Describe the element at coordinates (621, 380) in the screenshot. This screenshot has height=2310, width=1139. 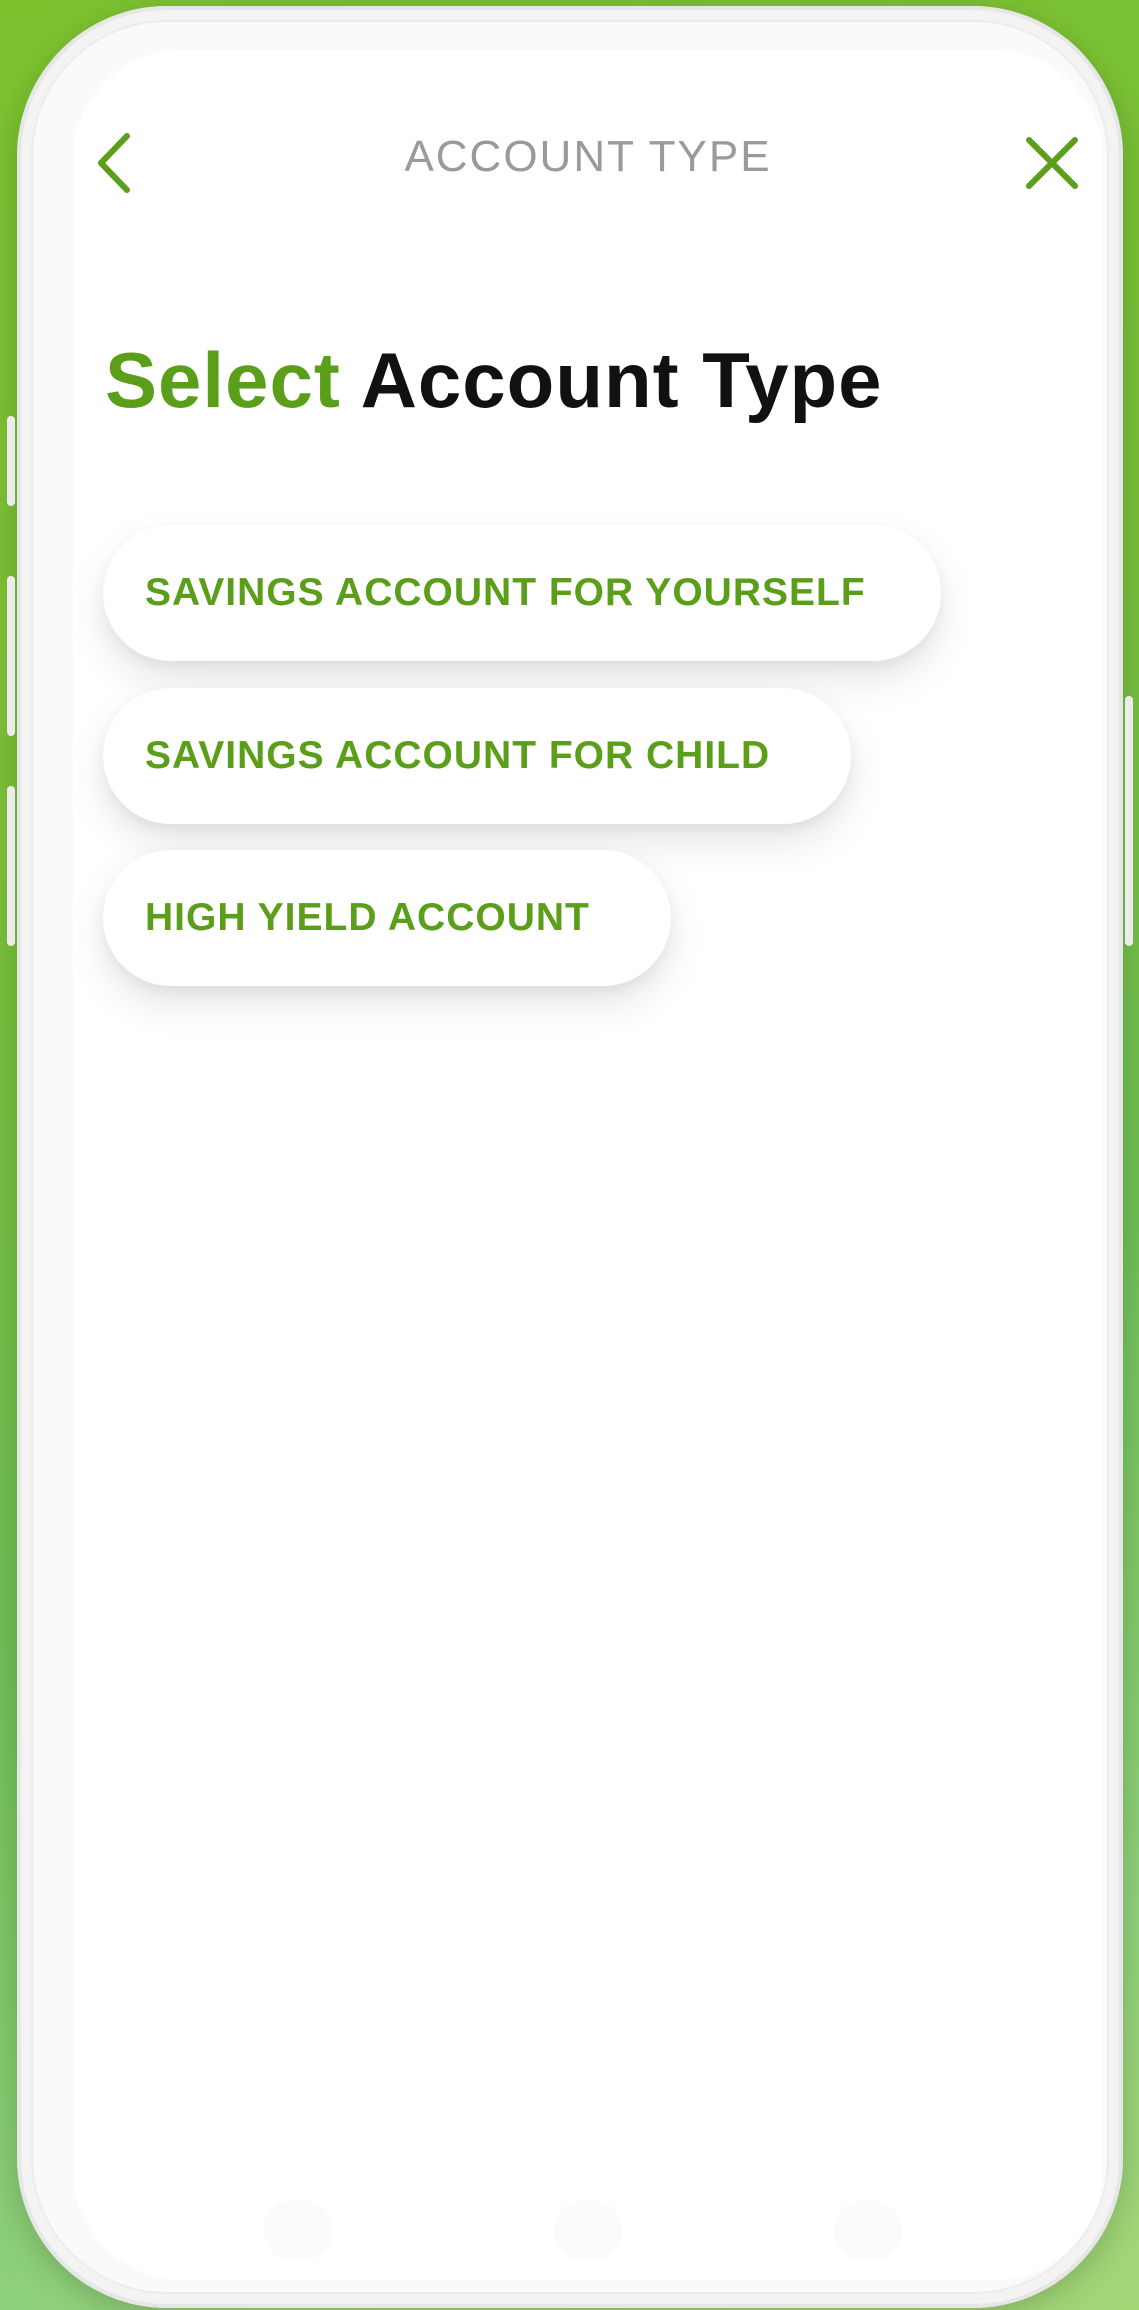
I see `heading-rest: Account Type` at that location.